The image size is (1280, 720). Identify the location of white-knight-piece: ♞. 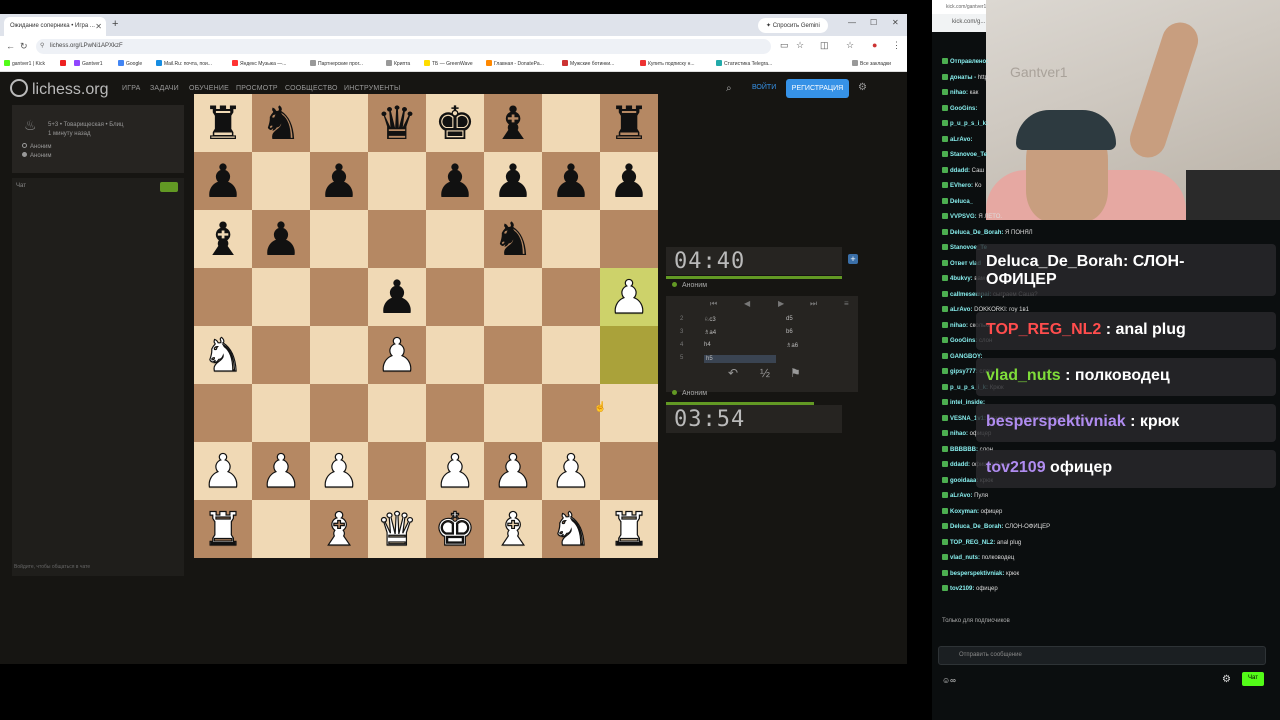
(223, 354).